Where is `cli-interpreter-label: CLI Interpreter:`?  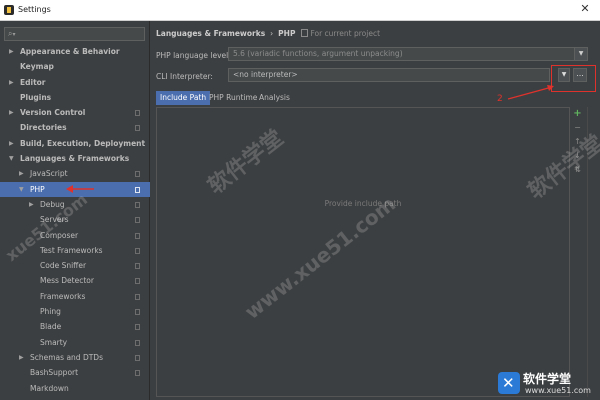 cli-interpreter-label: CLI Interpreter: is located at coordinates (184, 76).